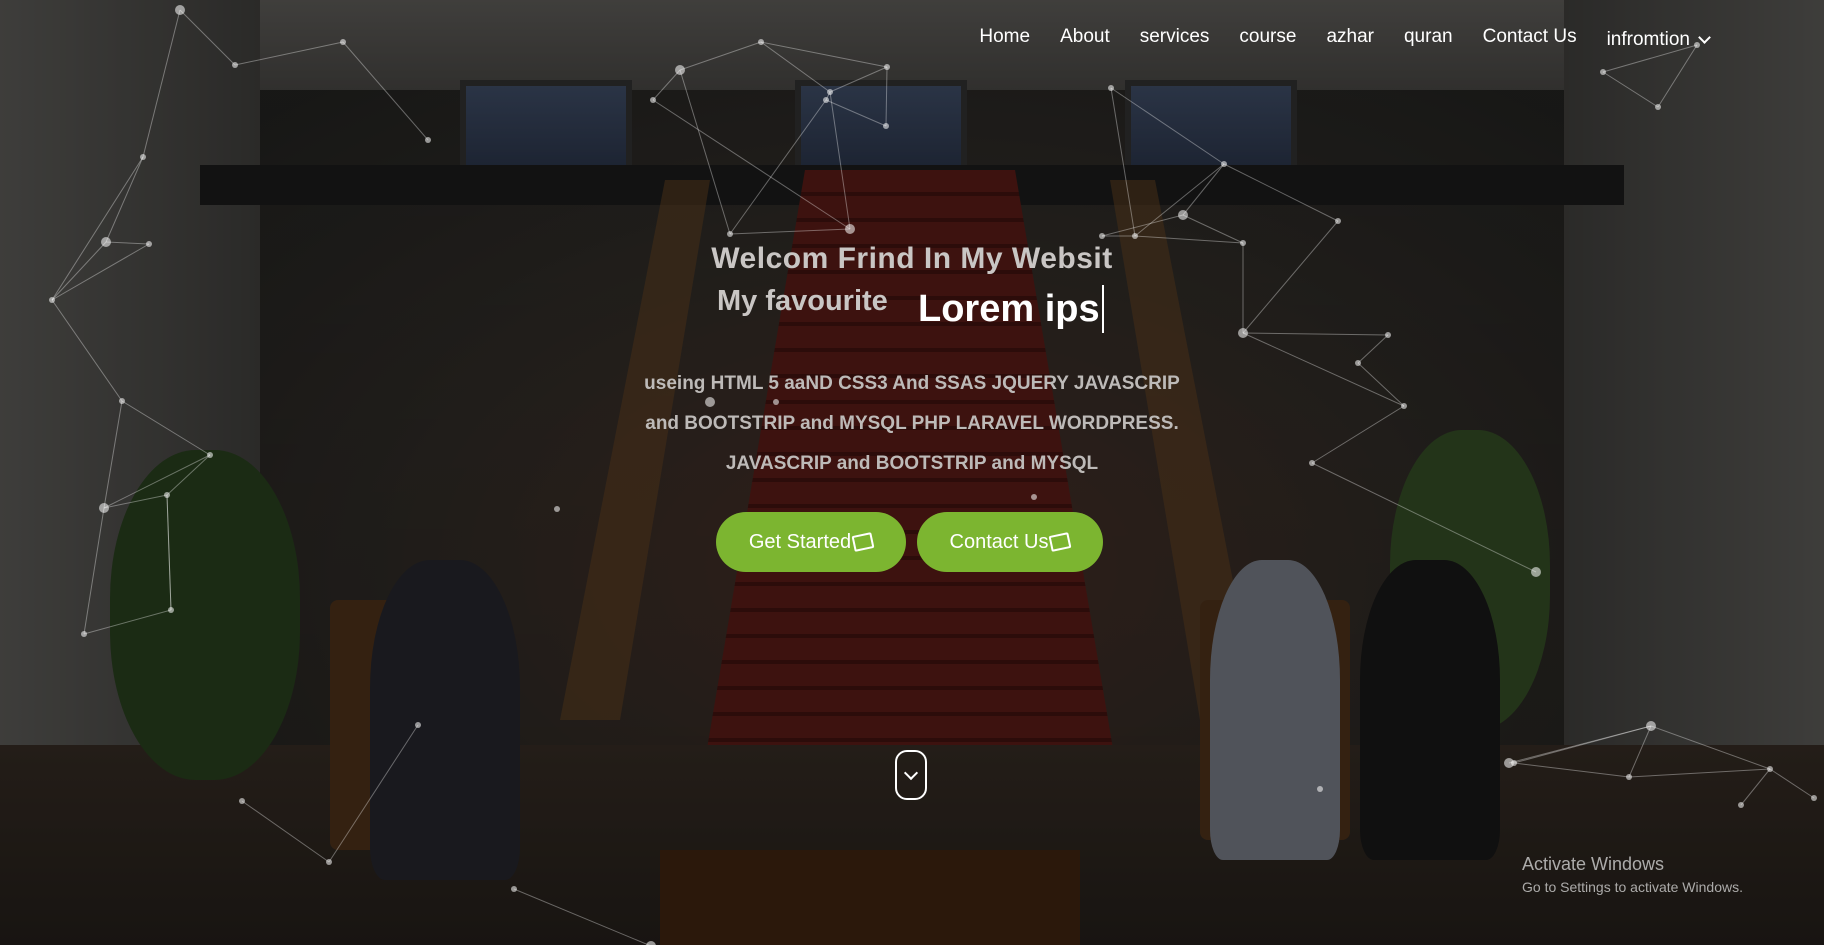  I want to click on watermark-subtitle: Go to Settings to activate Windows., so click(1632, 887).